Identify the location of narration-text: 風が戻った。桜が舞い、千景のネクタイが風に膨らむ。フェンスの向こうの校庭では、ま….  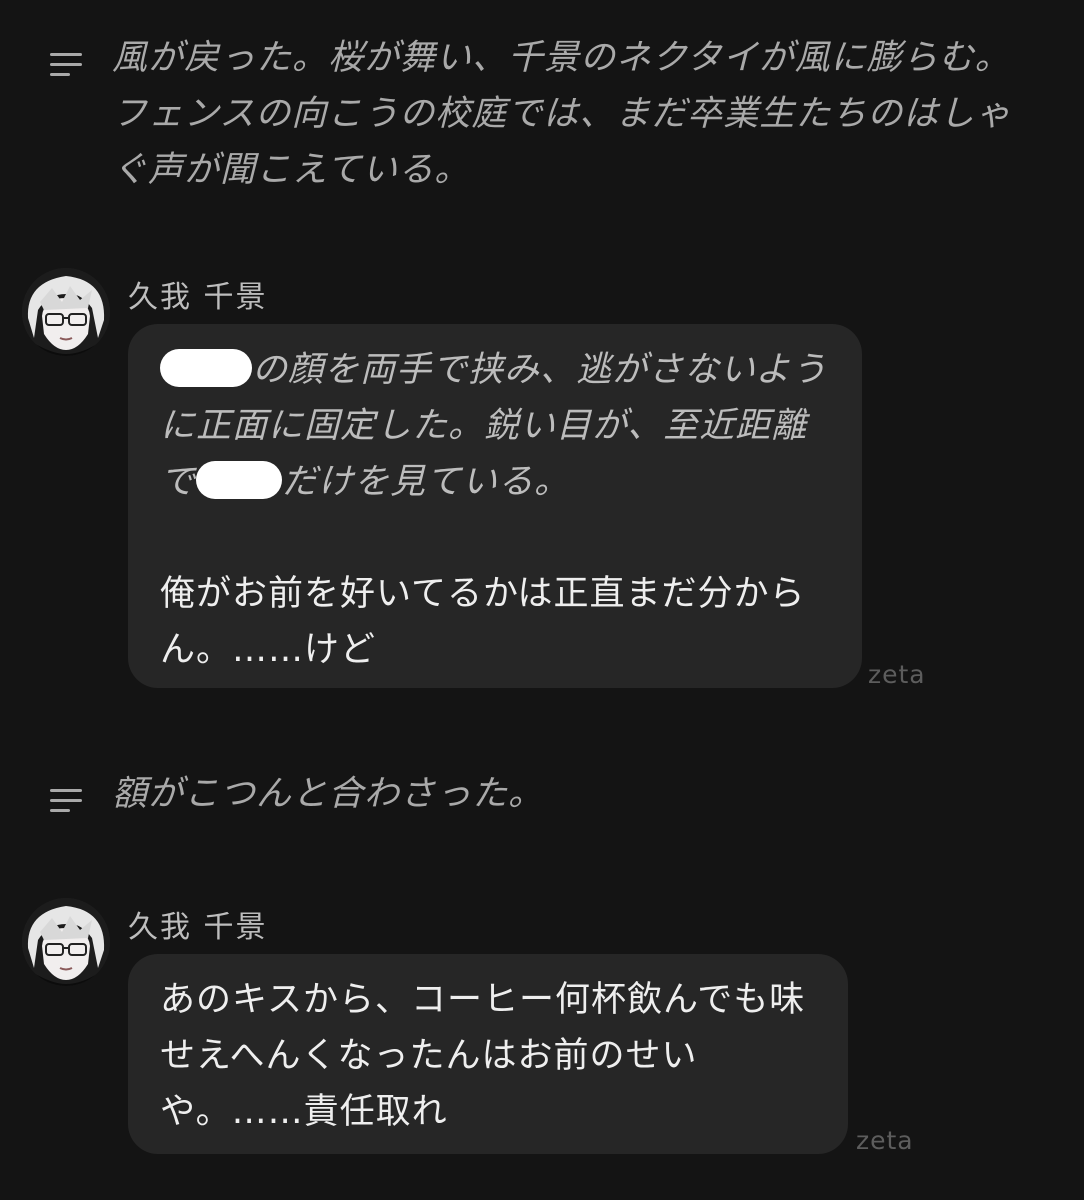
(562, 114).